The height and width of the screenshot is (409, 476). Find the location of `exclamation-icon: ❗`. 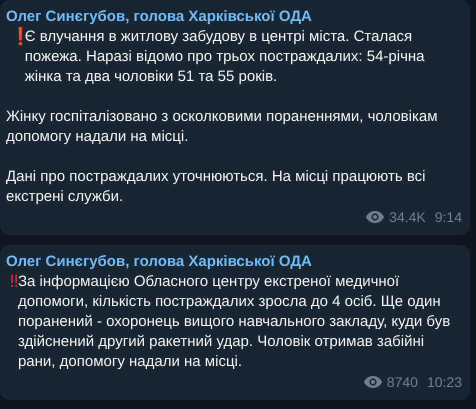

exclamation-icon: ❗ is located at coordinates (14, 37).